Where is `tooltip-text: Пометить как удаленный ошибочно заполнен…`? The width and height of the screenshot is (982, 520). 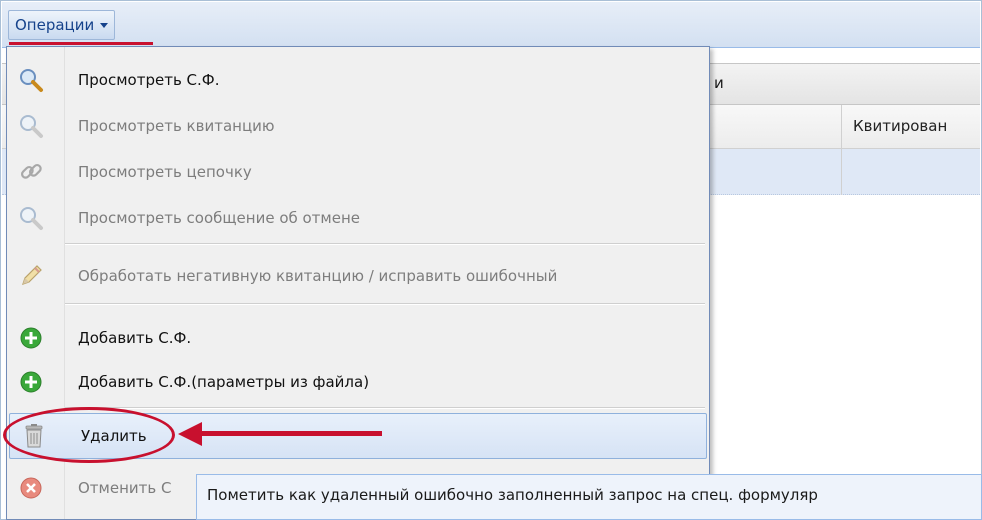 tooltip-text: Пометить как удаленный ошибочно заполнен… is located at coordinates (512, 495).